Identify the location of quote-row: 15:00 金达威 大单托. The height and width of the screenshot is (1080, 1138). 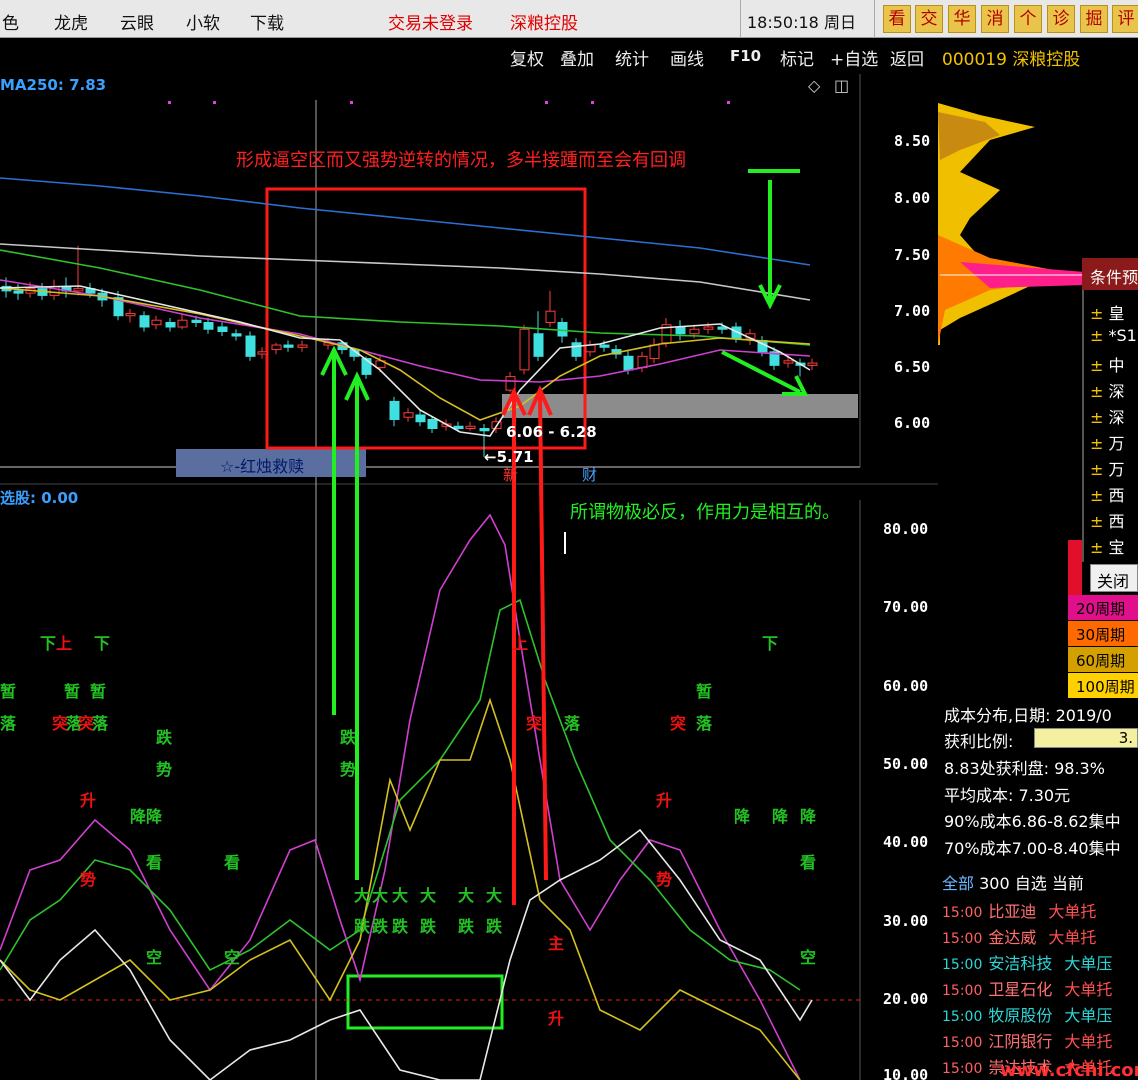
(1019, 936).